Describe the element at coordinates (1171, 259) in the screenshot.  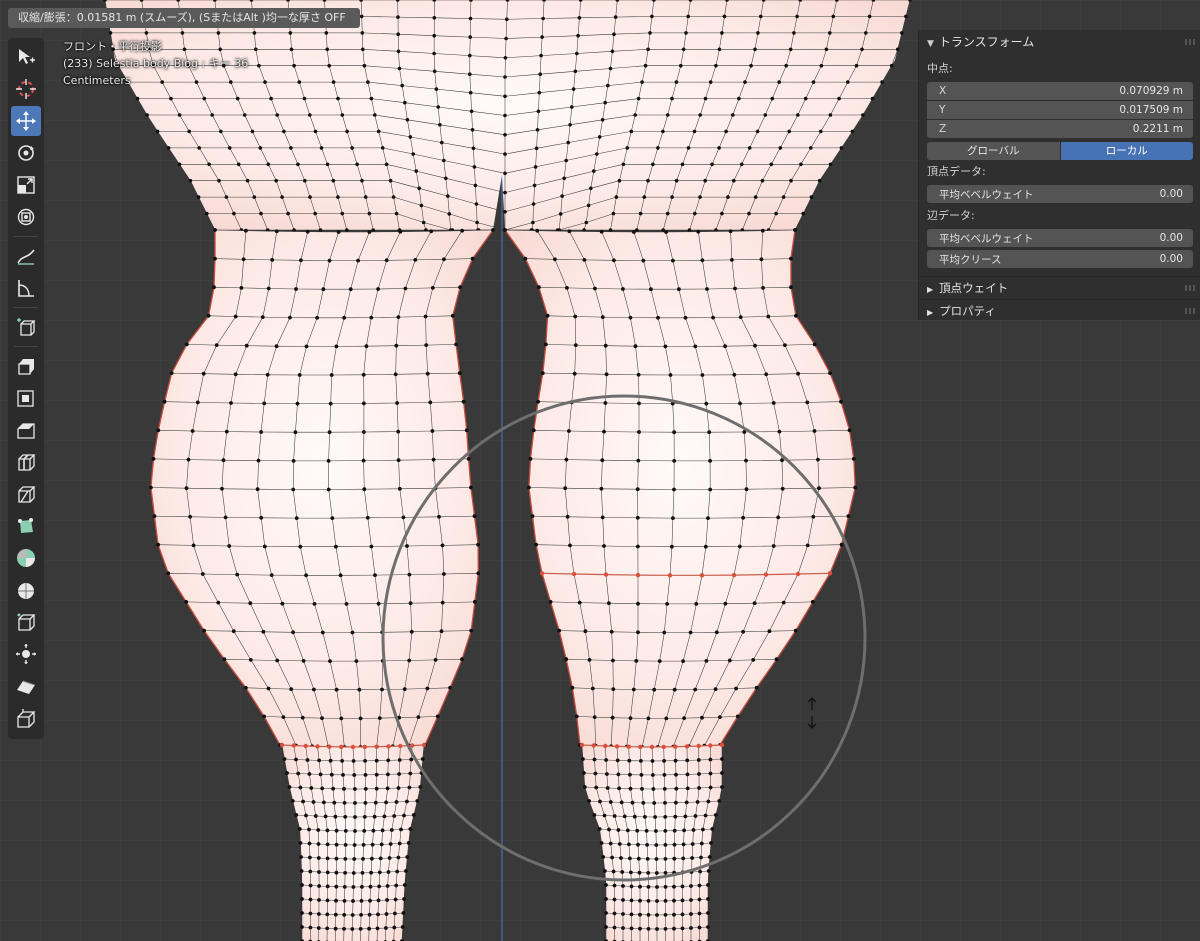
I see `edge-crease-value: 0.00` at that location.